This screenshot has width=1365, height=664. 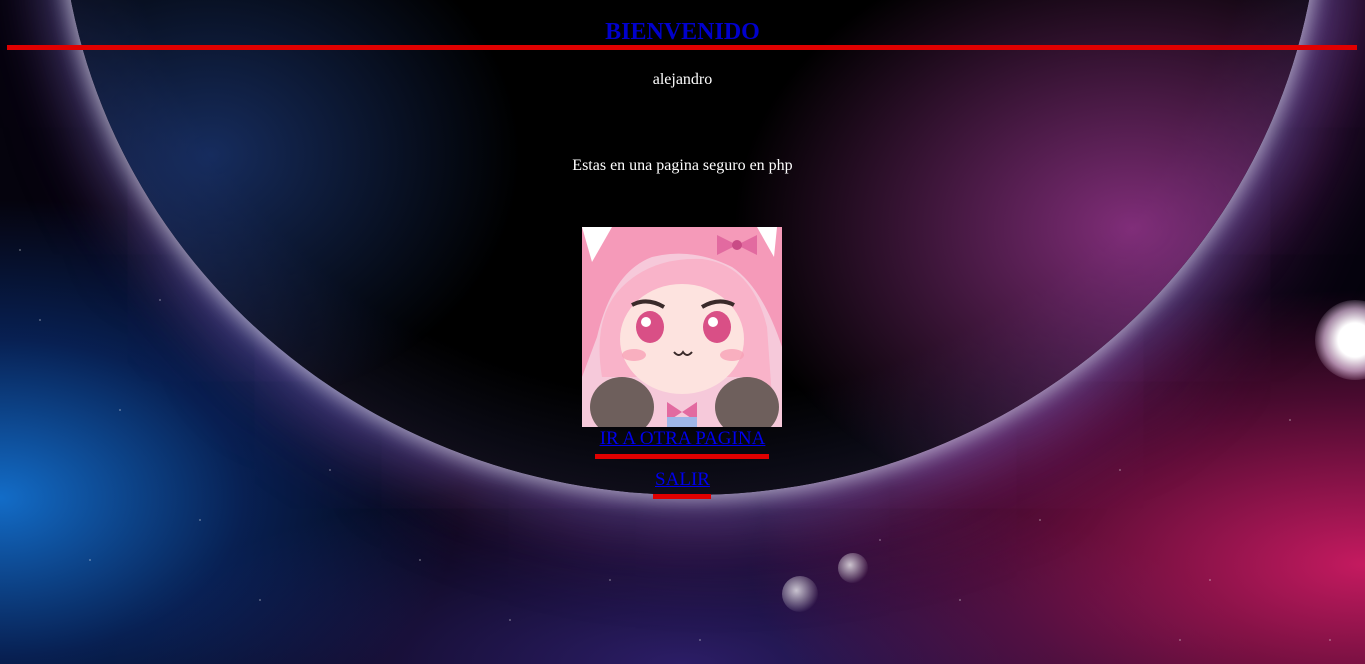 I want to click on other-page-link-container: IR A OTRA PAGINA, so click(x=682, y=439).